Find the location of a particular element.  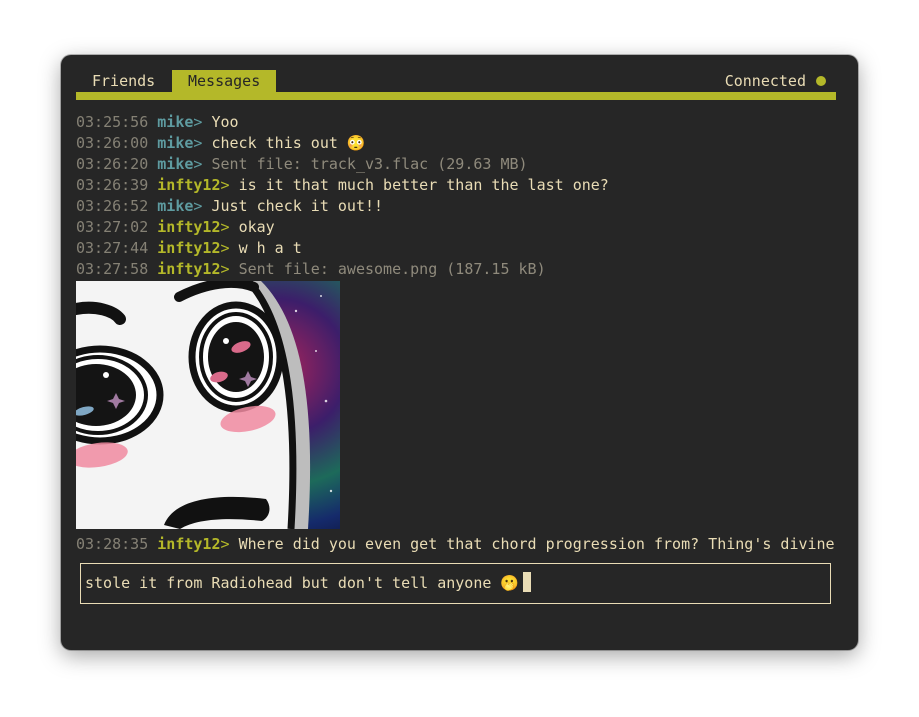

tab-underline is located at coordinates (456, 96).